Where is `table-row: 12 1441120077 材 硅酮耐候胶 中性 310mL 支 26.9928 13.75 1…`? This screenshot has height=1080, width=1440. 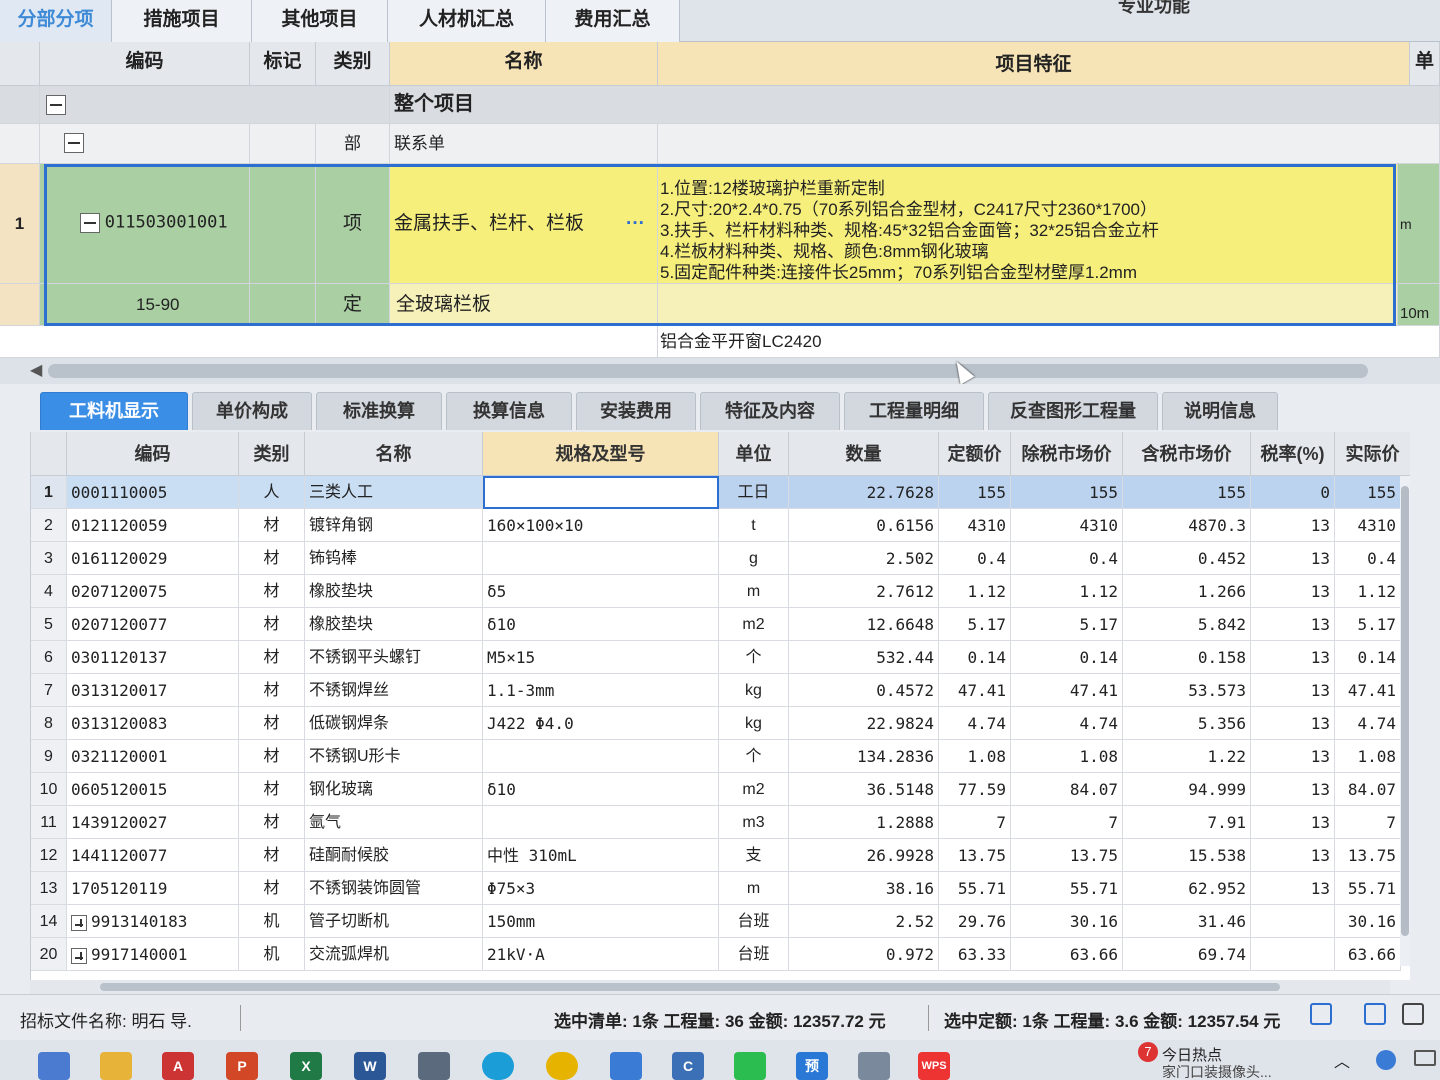
table-row: 12 1441120077 材 硅酮耐候胶 中性 310mL 支 26.9928 13.75 1… is located at coordinates (720, 855).